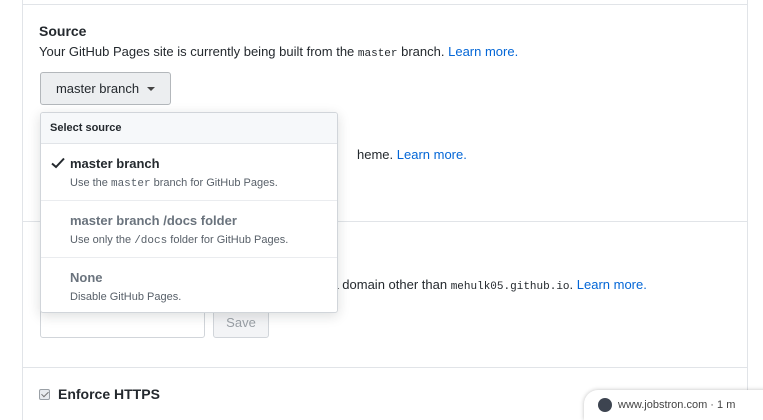 This screenshot has width=763, height=420. Describe the element at coordinates (130, 184) in the screenshot. I see `desc-code: master` at that location.